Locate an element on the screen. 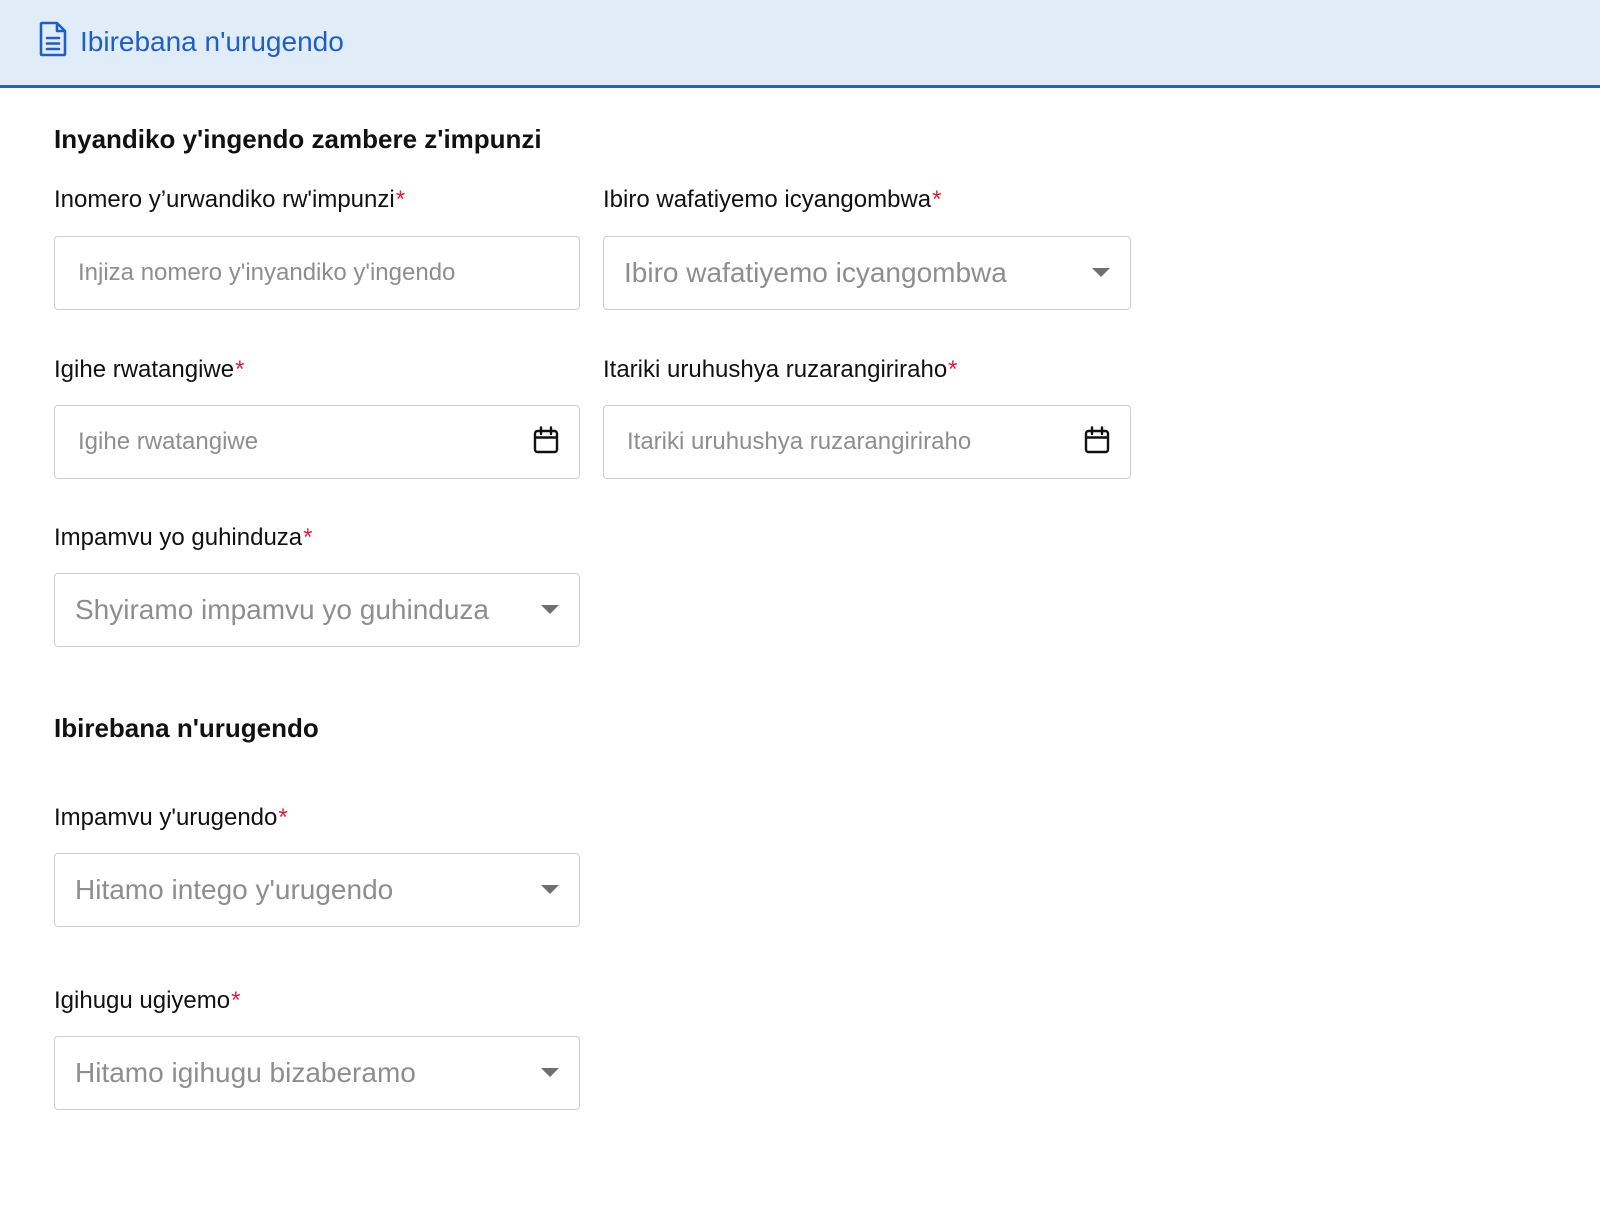 The width and height of the screenshot is (1600, 1215). field-label-document-number: Inomero y’urwandiko rw'impunzi* is located at coordinates (229, 200).